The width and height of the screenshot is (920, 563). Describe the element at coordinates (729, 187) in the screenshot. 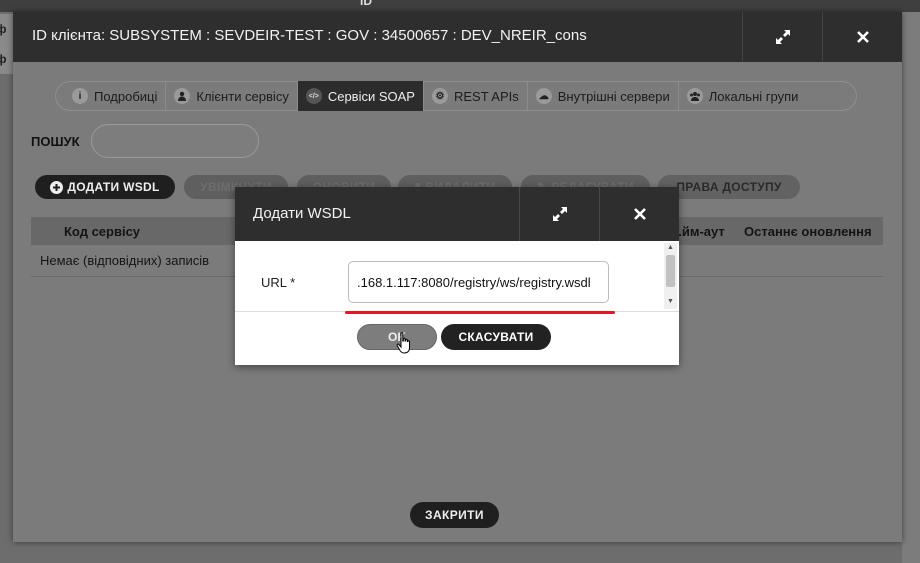

I see `access-rights-label: ПРАВА ДОСТУПУ` at that location.